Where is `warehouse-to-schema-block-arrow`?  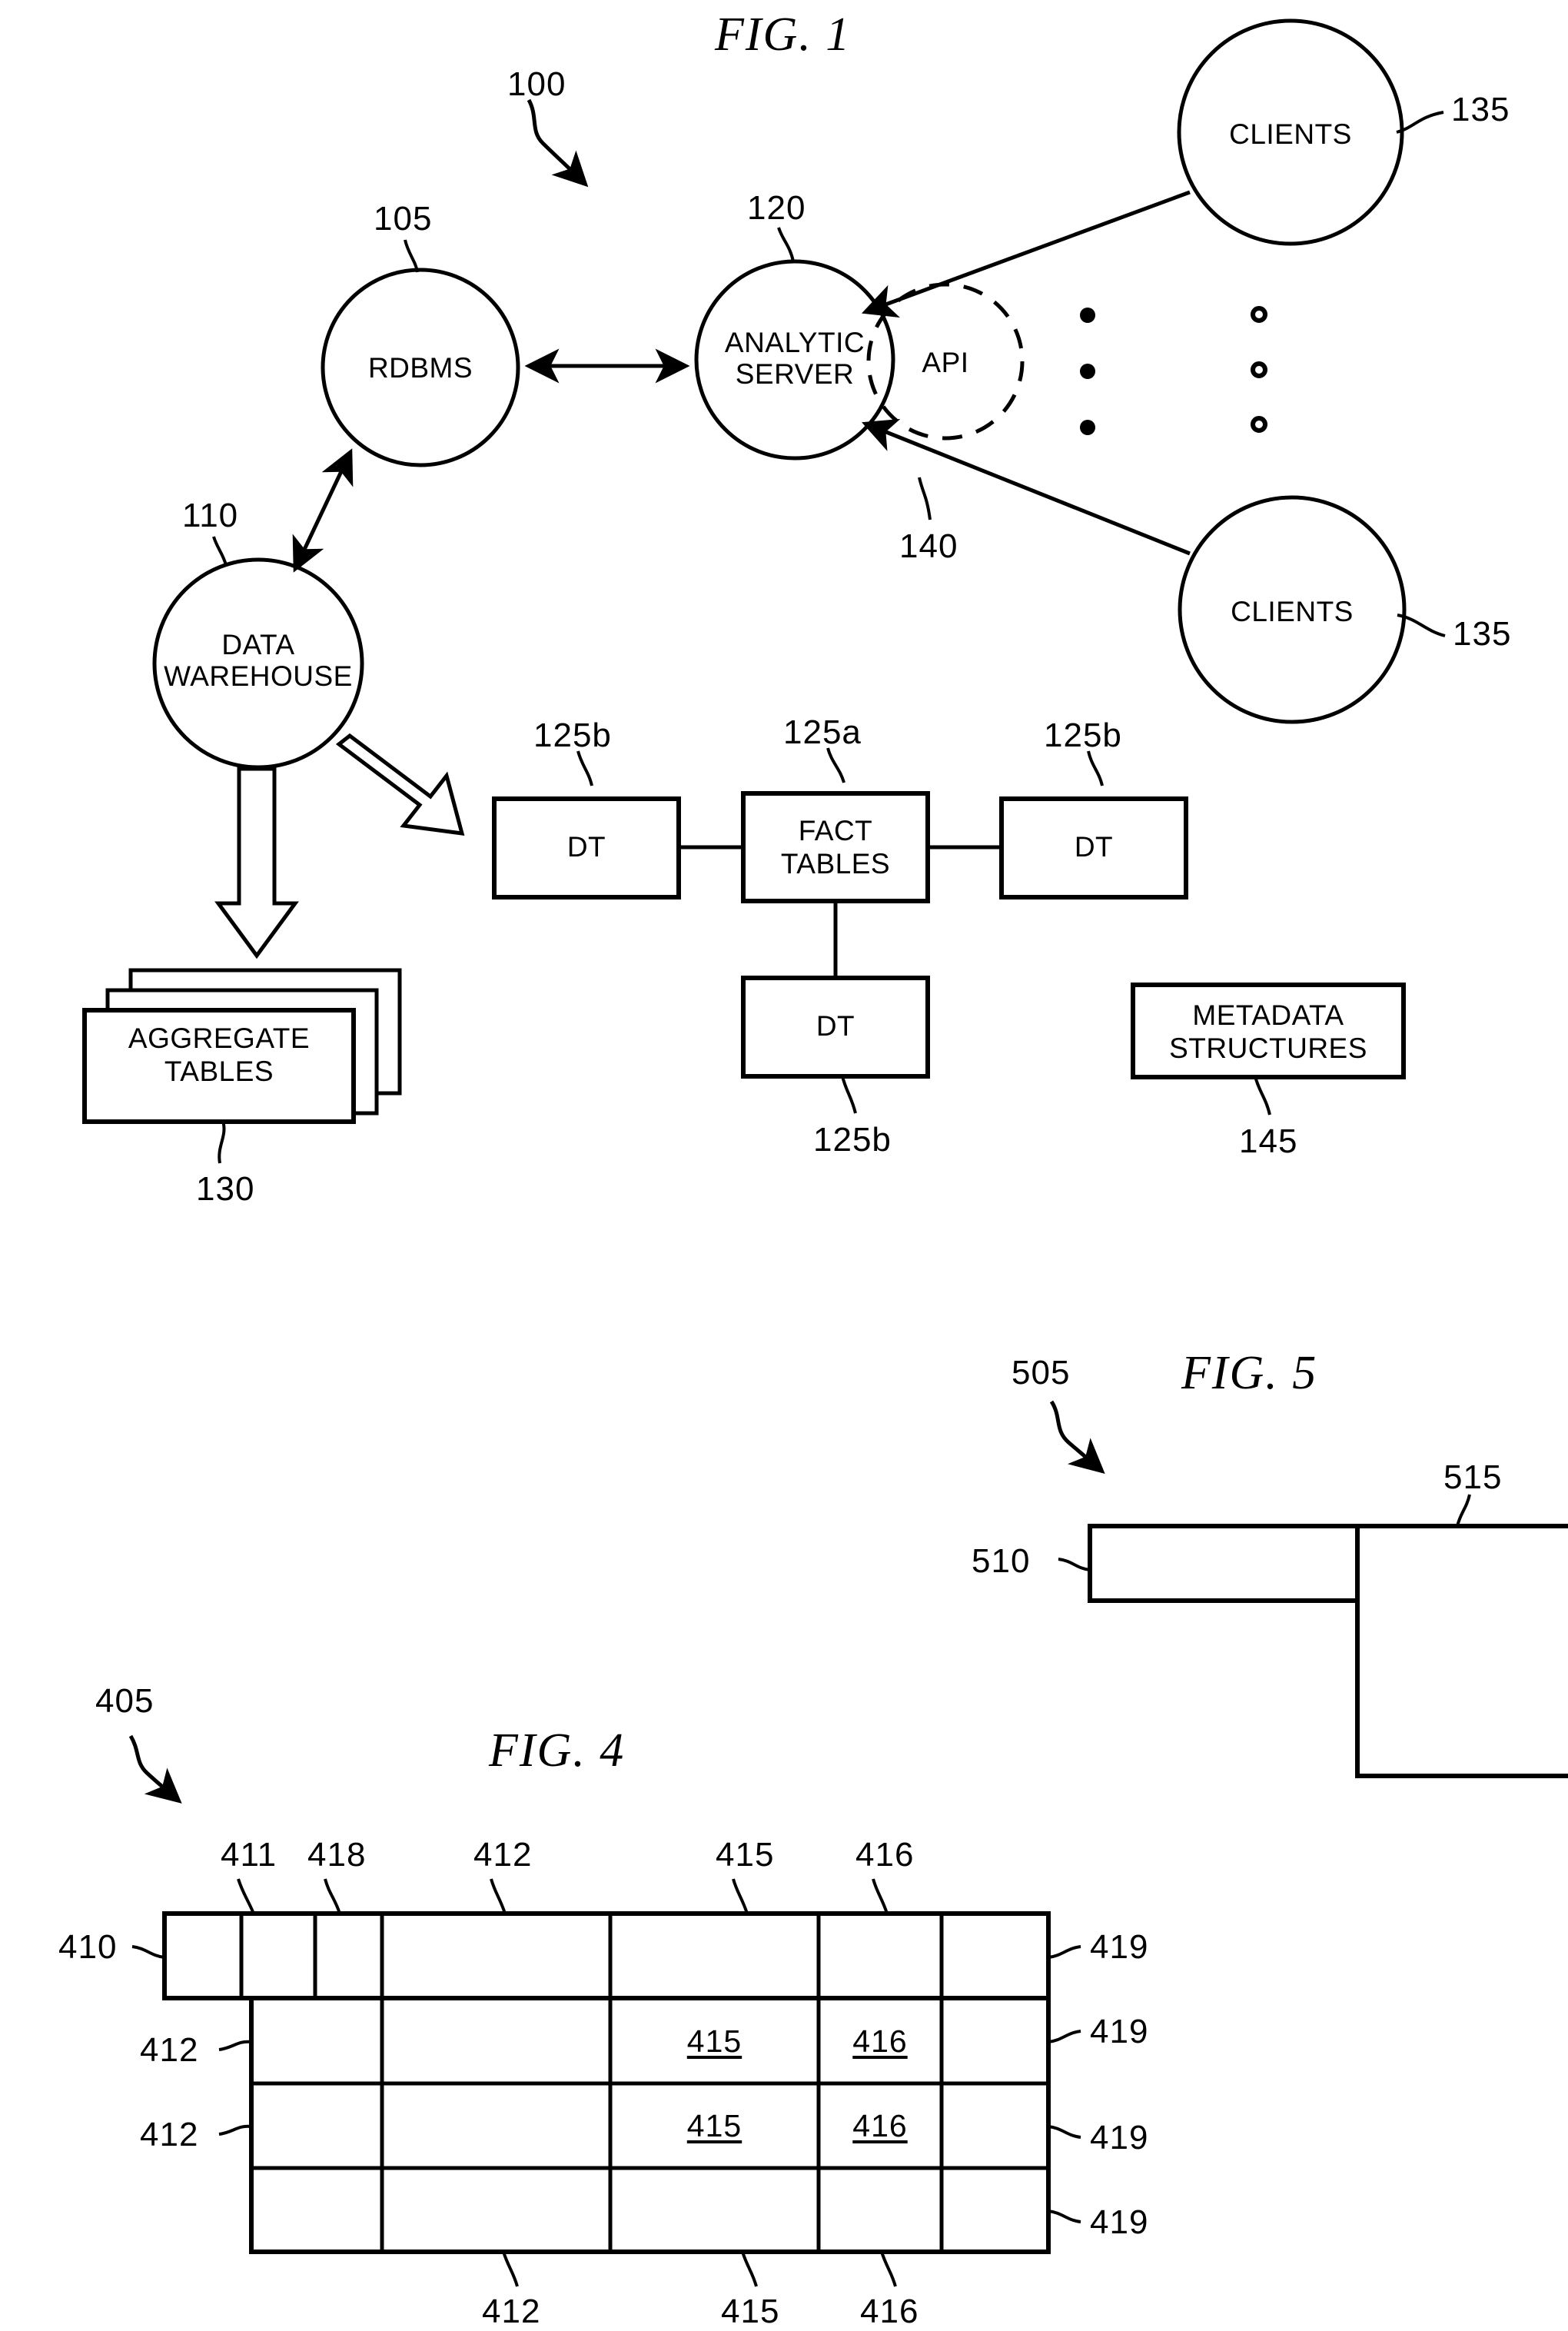
warehouse-to-schema-block-arrow is located at coordinates (400, 785).